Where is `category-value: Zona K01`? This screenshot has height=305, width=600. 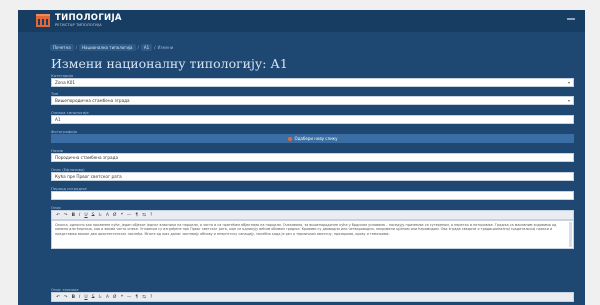 category-value: Zona K01 is located at coordinates (65, 82).